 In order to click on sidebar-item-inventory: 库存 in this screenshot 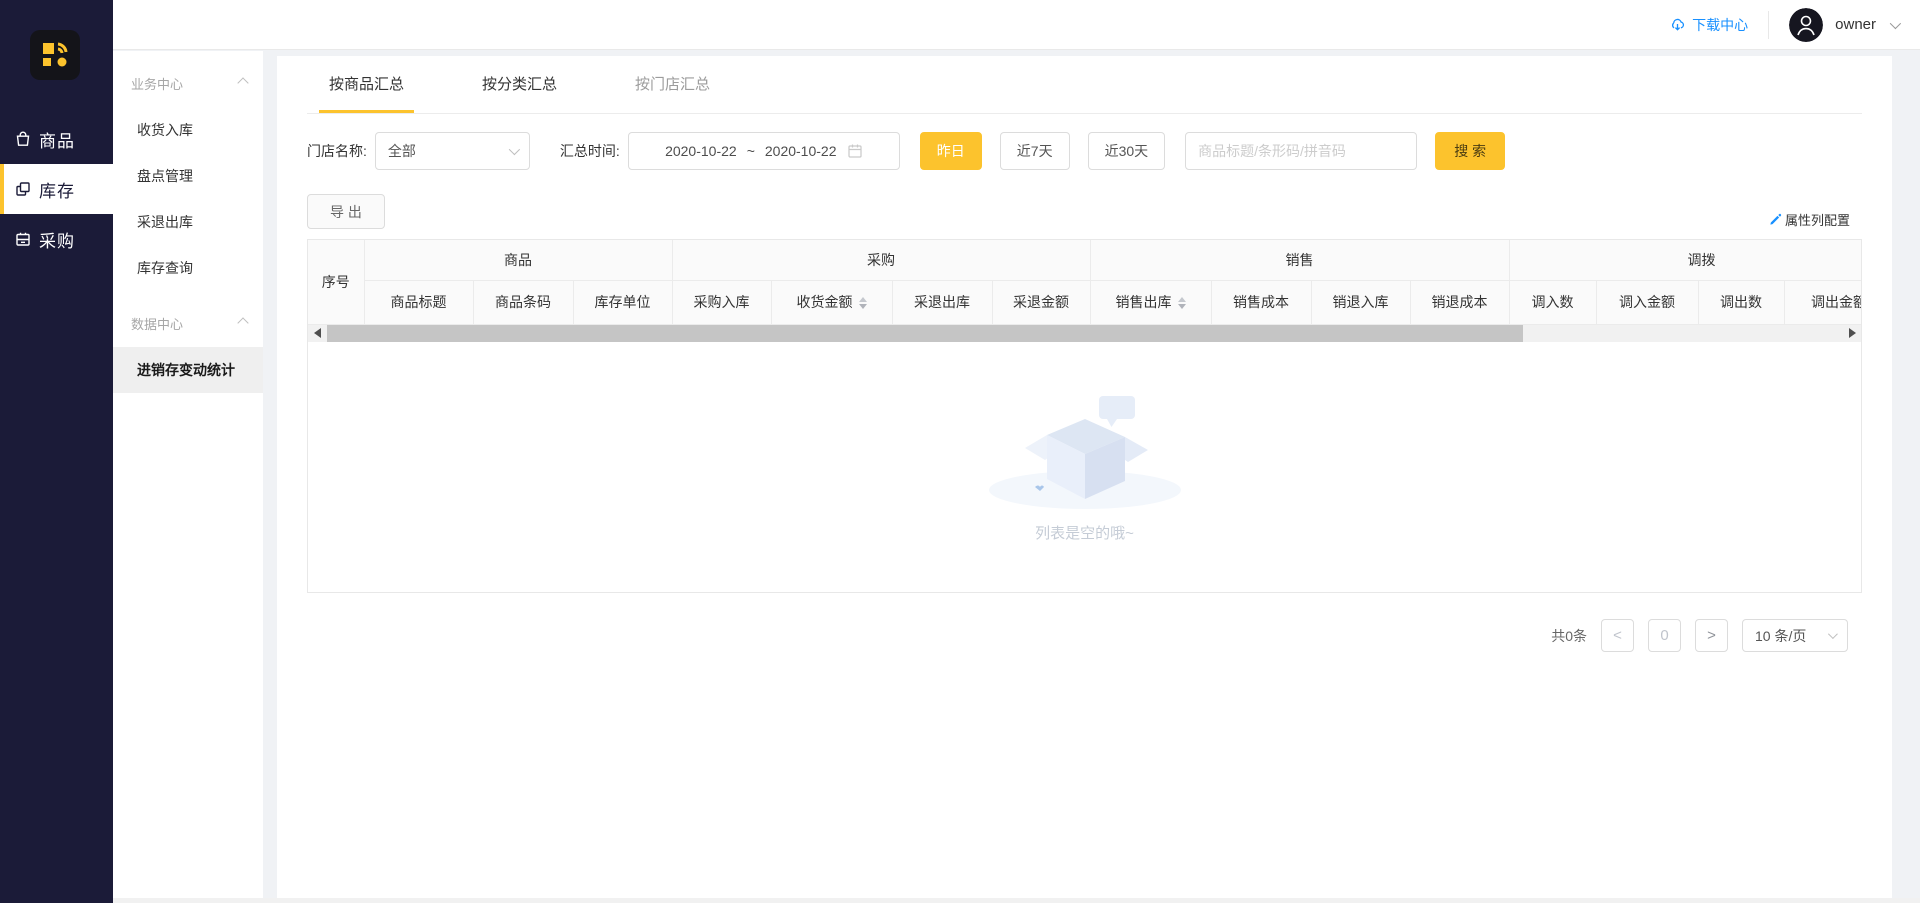, I will do `click(56, 189)`.